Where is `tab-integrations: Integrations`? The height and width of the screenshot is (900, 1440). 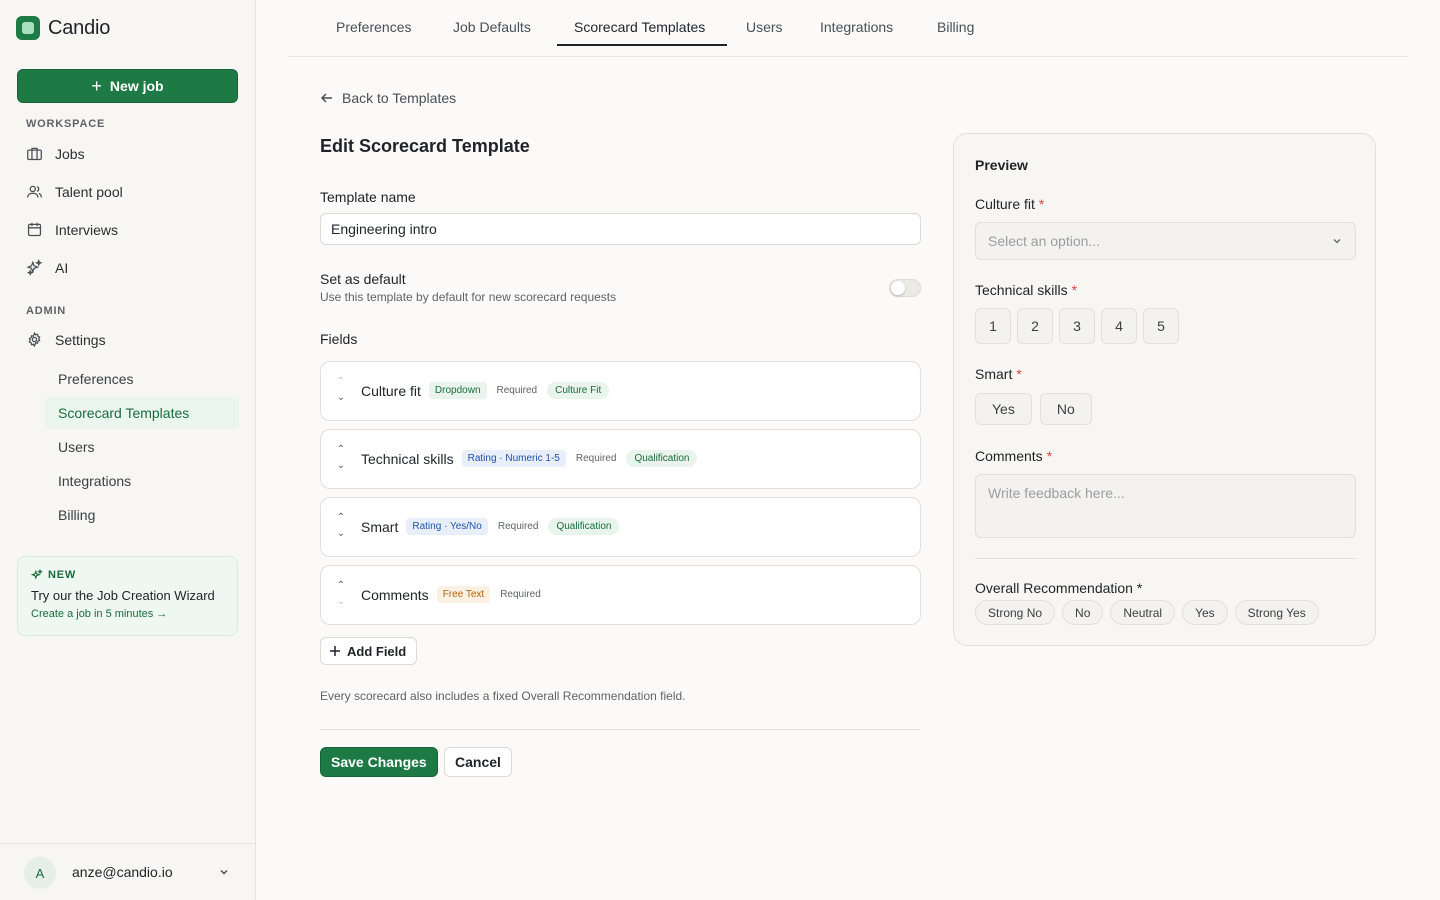
tab-integrations: Integrations is located at coordinates (856, 27).